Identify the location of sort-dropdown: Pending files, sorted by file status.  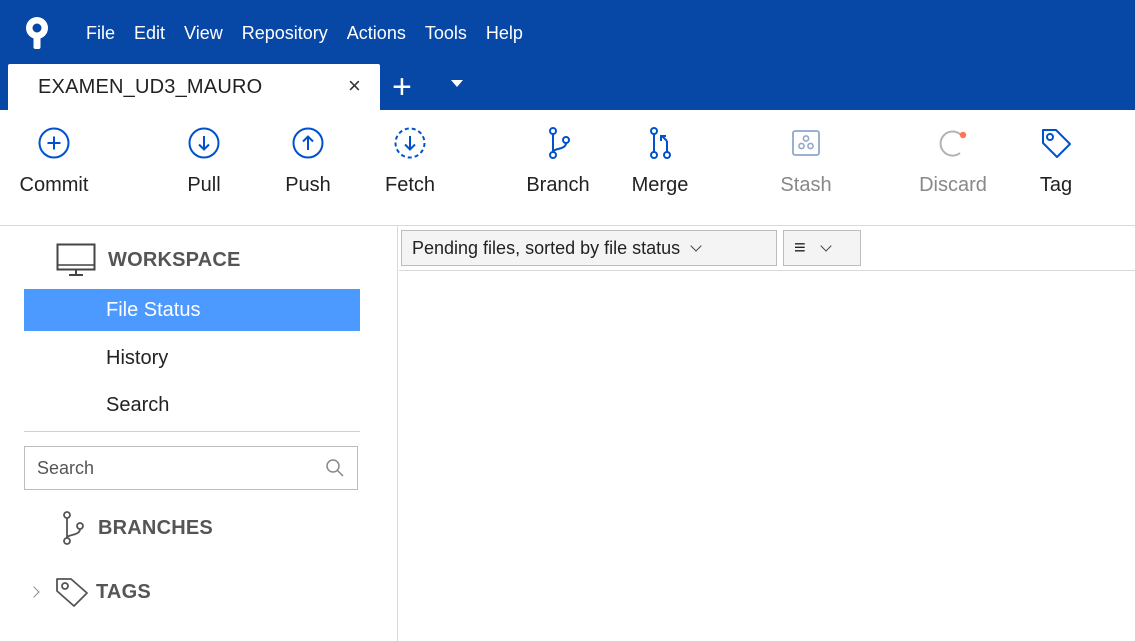
(589, 248).